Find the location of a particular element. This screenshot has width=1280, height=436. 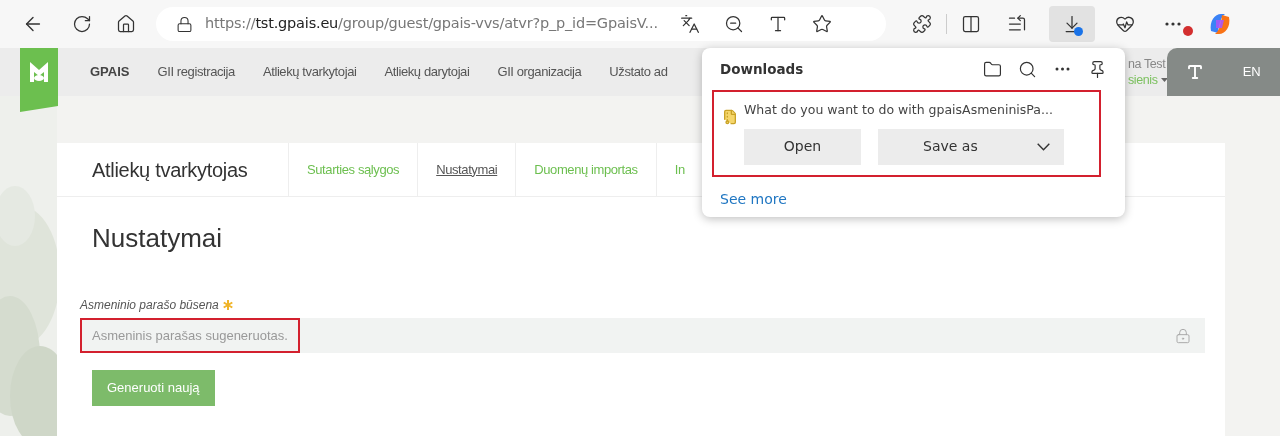

field-label: Asmeninio parašo būsena is located at coordinates (149, 305).